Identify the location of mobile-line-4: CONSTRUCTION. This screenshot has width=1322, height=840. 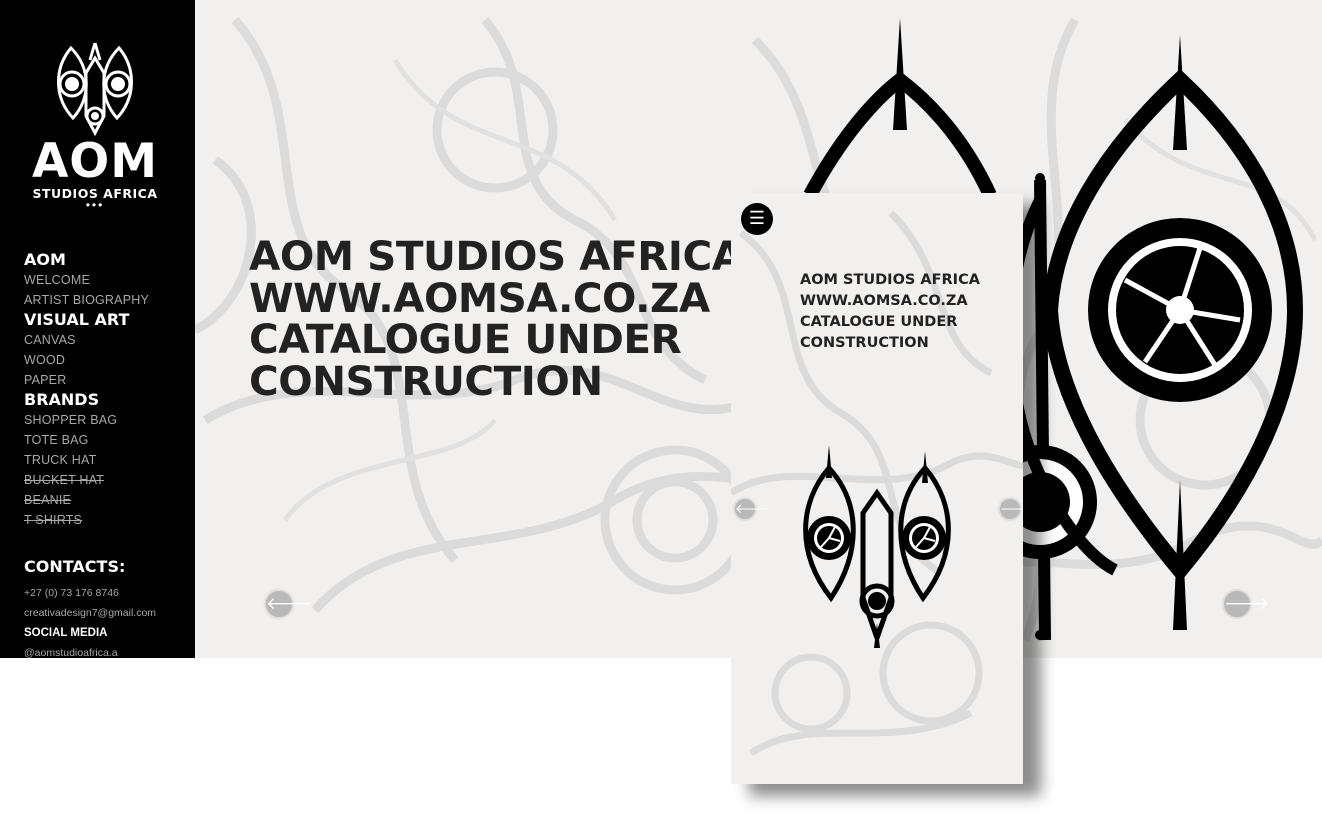
(864, 343).